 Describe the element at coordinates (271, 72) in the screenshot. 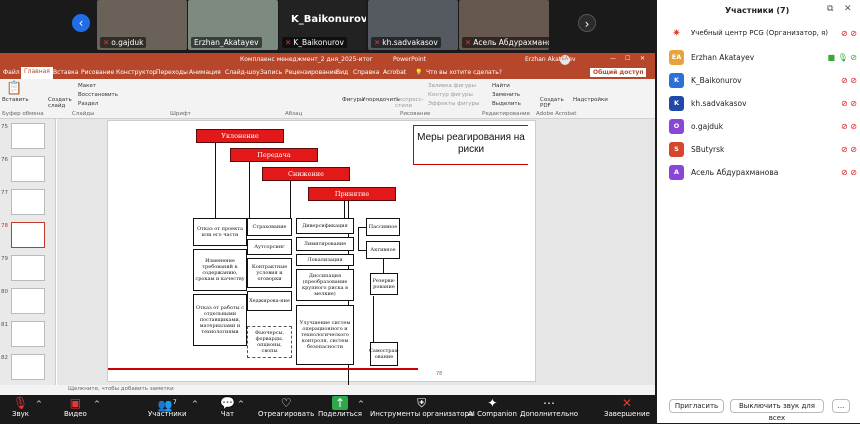

I see `menu-record: Запись` at that location.